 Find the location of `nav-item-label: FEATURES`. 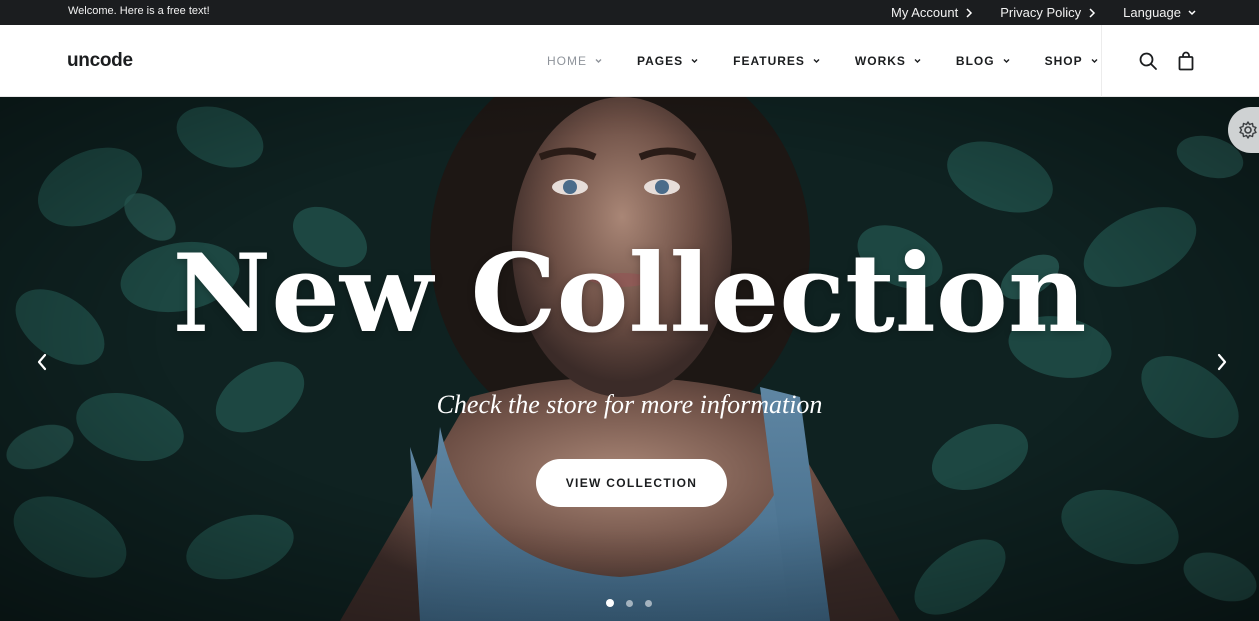

nav-item-label: FEATURES is located at coordinates (769, 61).